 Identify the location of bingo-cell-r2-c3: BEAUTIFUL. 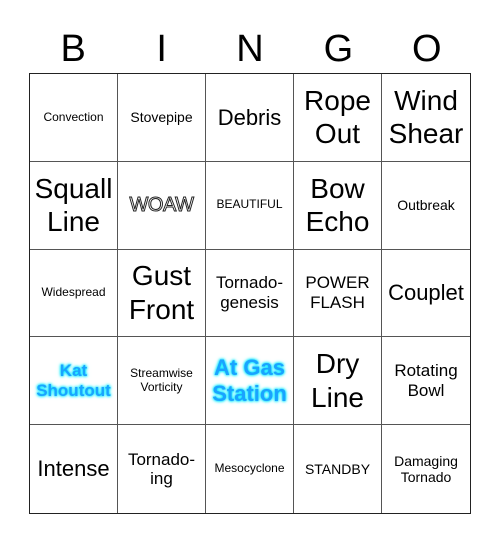
(250, 205).